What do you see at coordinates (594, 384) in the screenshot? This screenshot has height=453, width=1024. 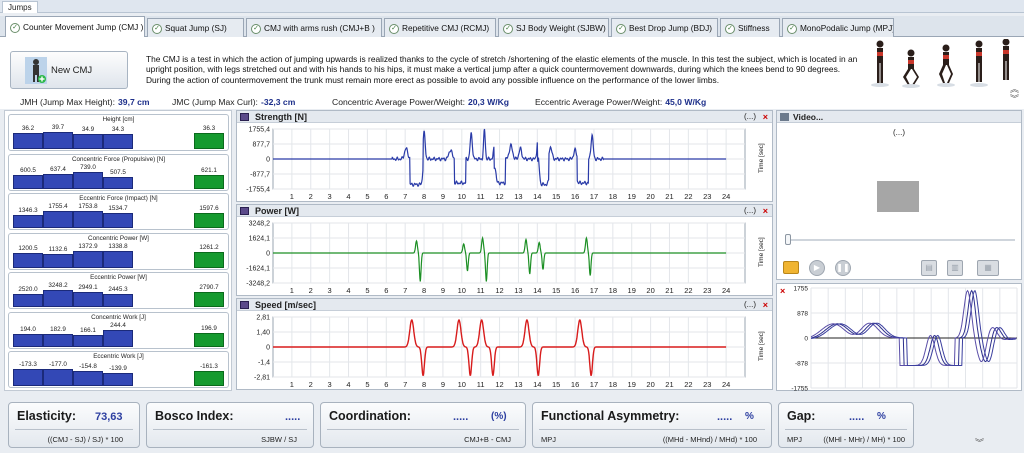 I see `x-tick-label: 17` at bounding box center [594, 384].